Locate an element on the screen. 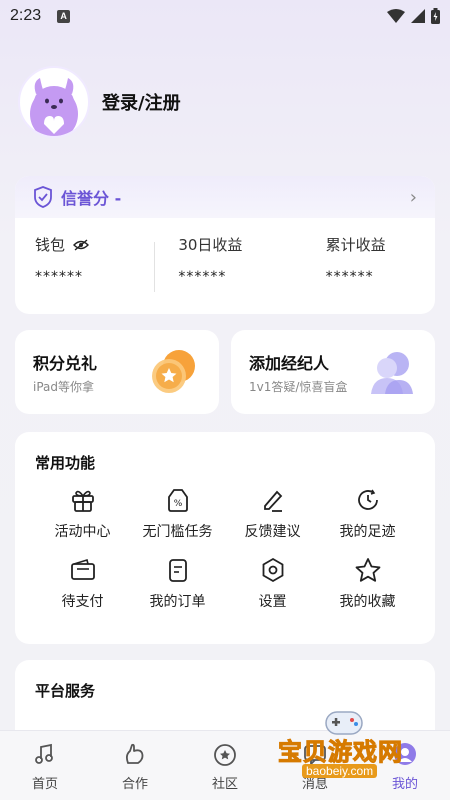 This screenshot has width=450, height=800. coin-star-icon is located at coordinates (175, 372).